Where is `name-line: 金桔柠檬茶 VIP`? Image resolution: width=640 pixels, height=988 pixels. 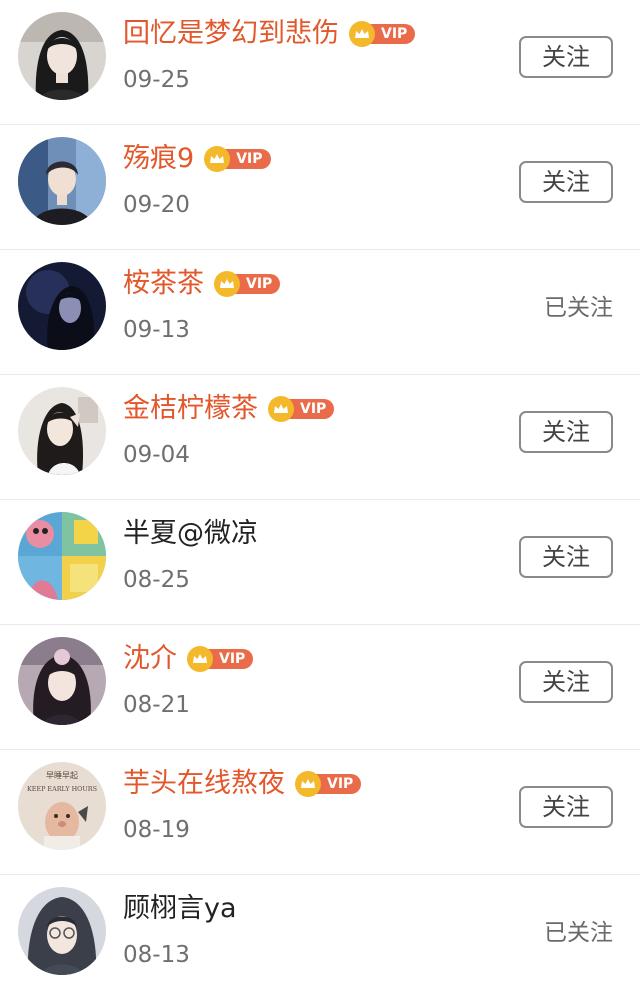
name-line: 金桔柠檬茶 VIP is located at coordinates (229, 409).